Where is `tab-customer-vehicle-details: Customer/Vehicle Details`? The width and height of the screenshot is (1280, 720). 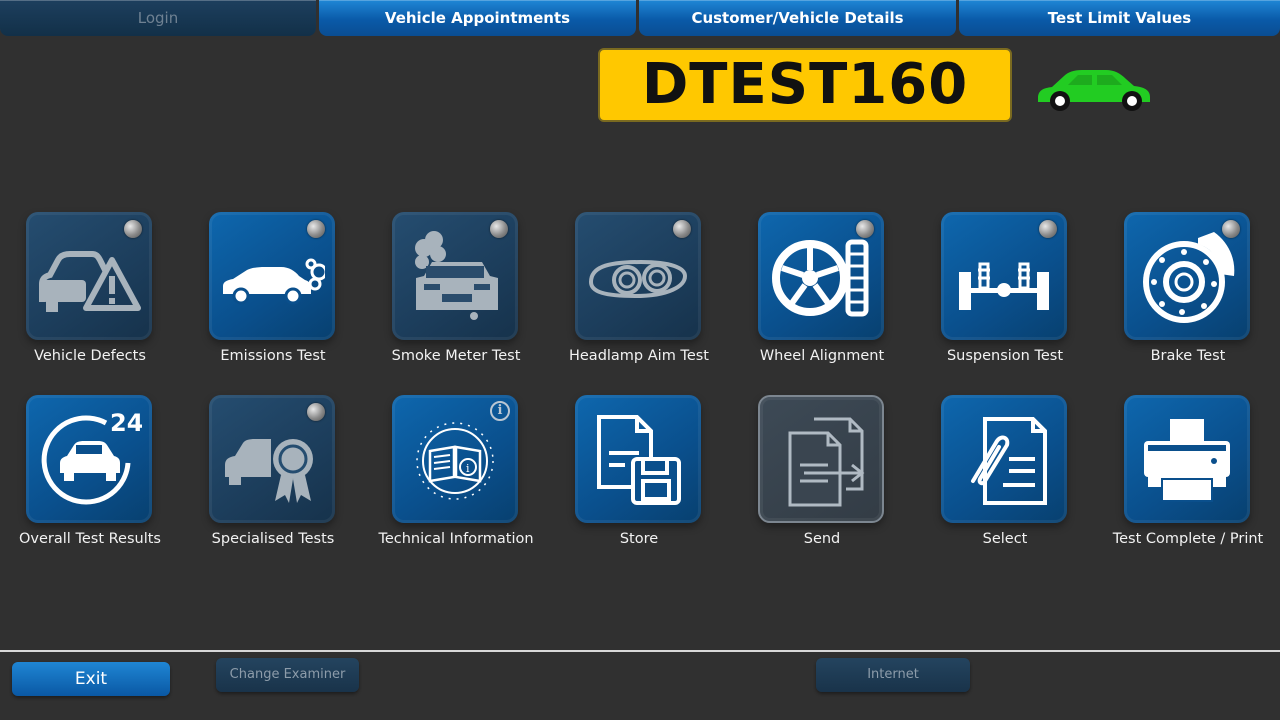
tab-customer-vehicle-details: Customer/Vehicle Details is located at coordinates (797, 18).